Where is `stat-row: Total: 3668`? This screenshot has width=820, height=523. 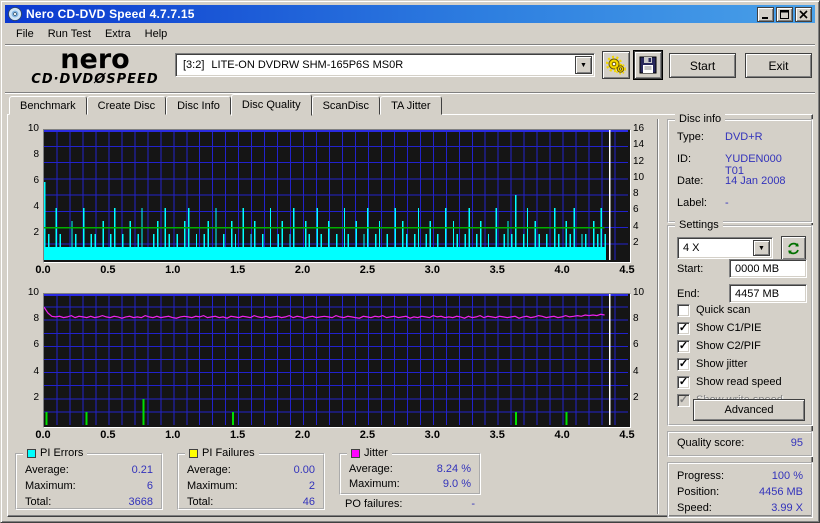
stat-row: Total: 3668 is located at coordinates (89, 503).